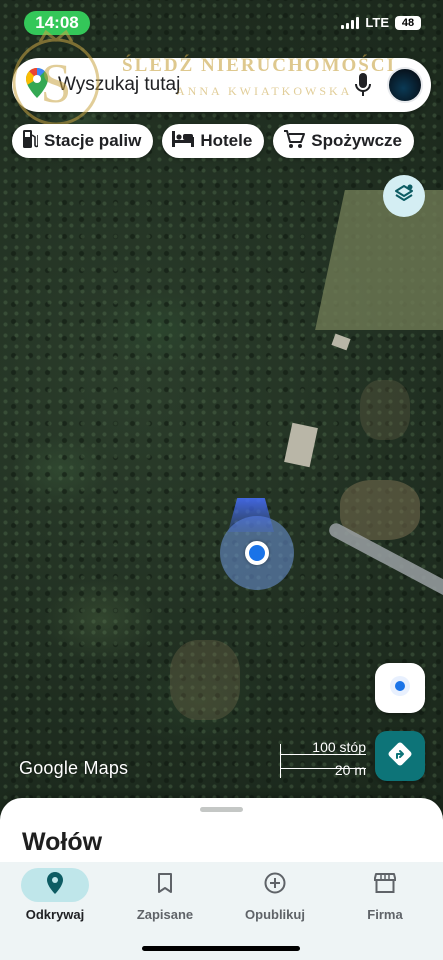 The height and width of the screenshot is (960, 443). I want to click on tab-saved: Zapisane, so click(165, 897).